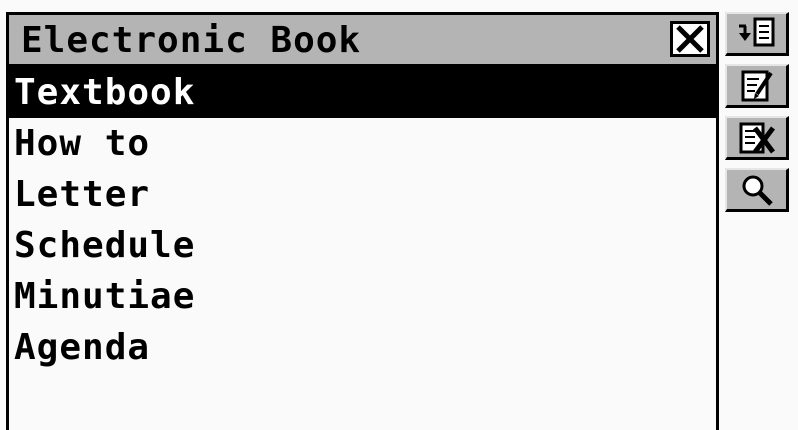  I want to click on close-icon, so click(690, 39).